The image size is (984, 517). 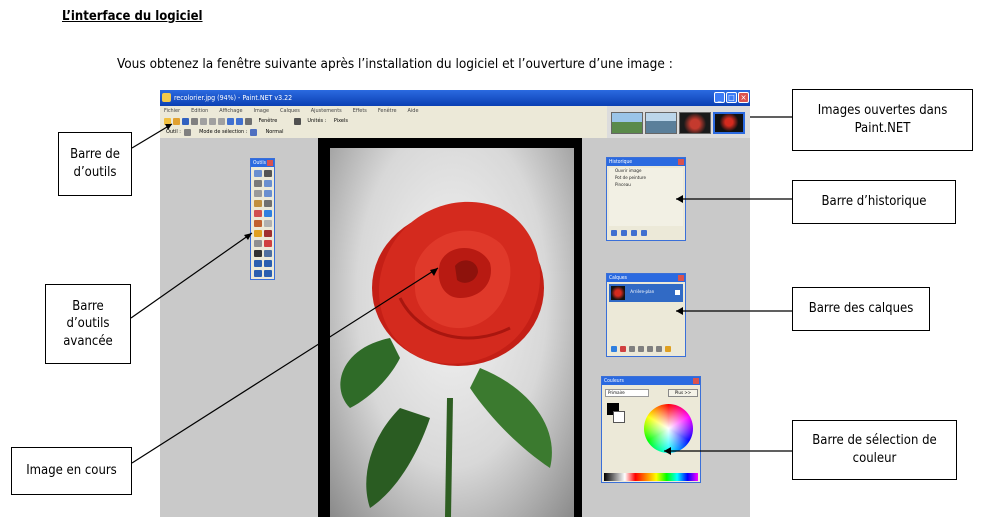 I want to click on callout-current-image-text: Image en cours, so click(x=71, y=471).